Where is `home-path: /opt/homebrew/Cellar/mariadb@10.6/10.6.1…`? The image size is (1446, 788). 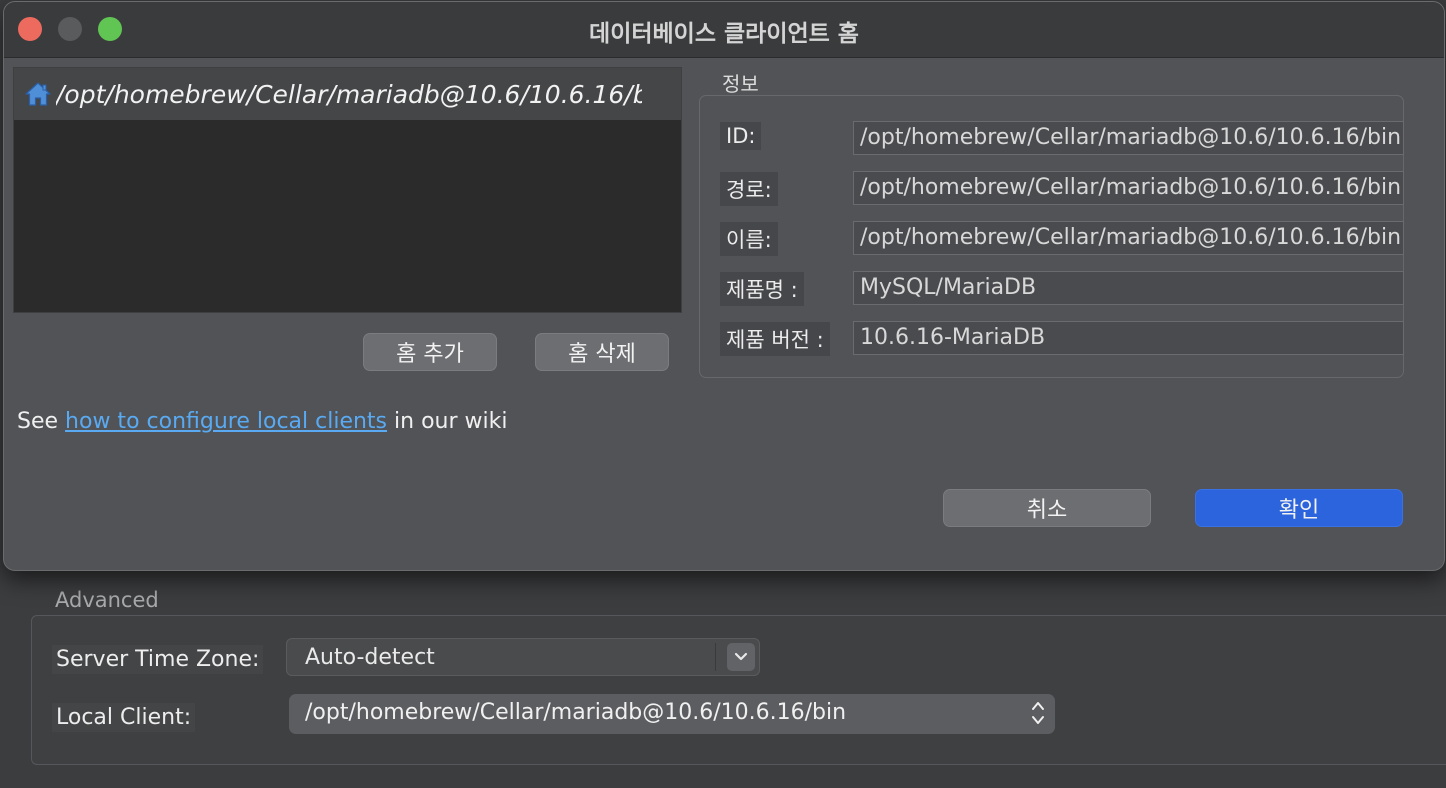
home-path: /opt/homebrew/Cellar/mariadb@10.6/10.6.1… is located at coordinates (349, 94).